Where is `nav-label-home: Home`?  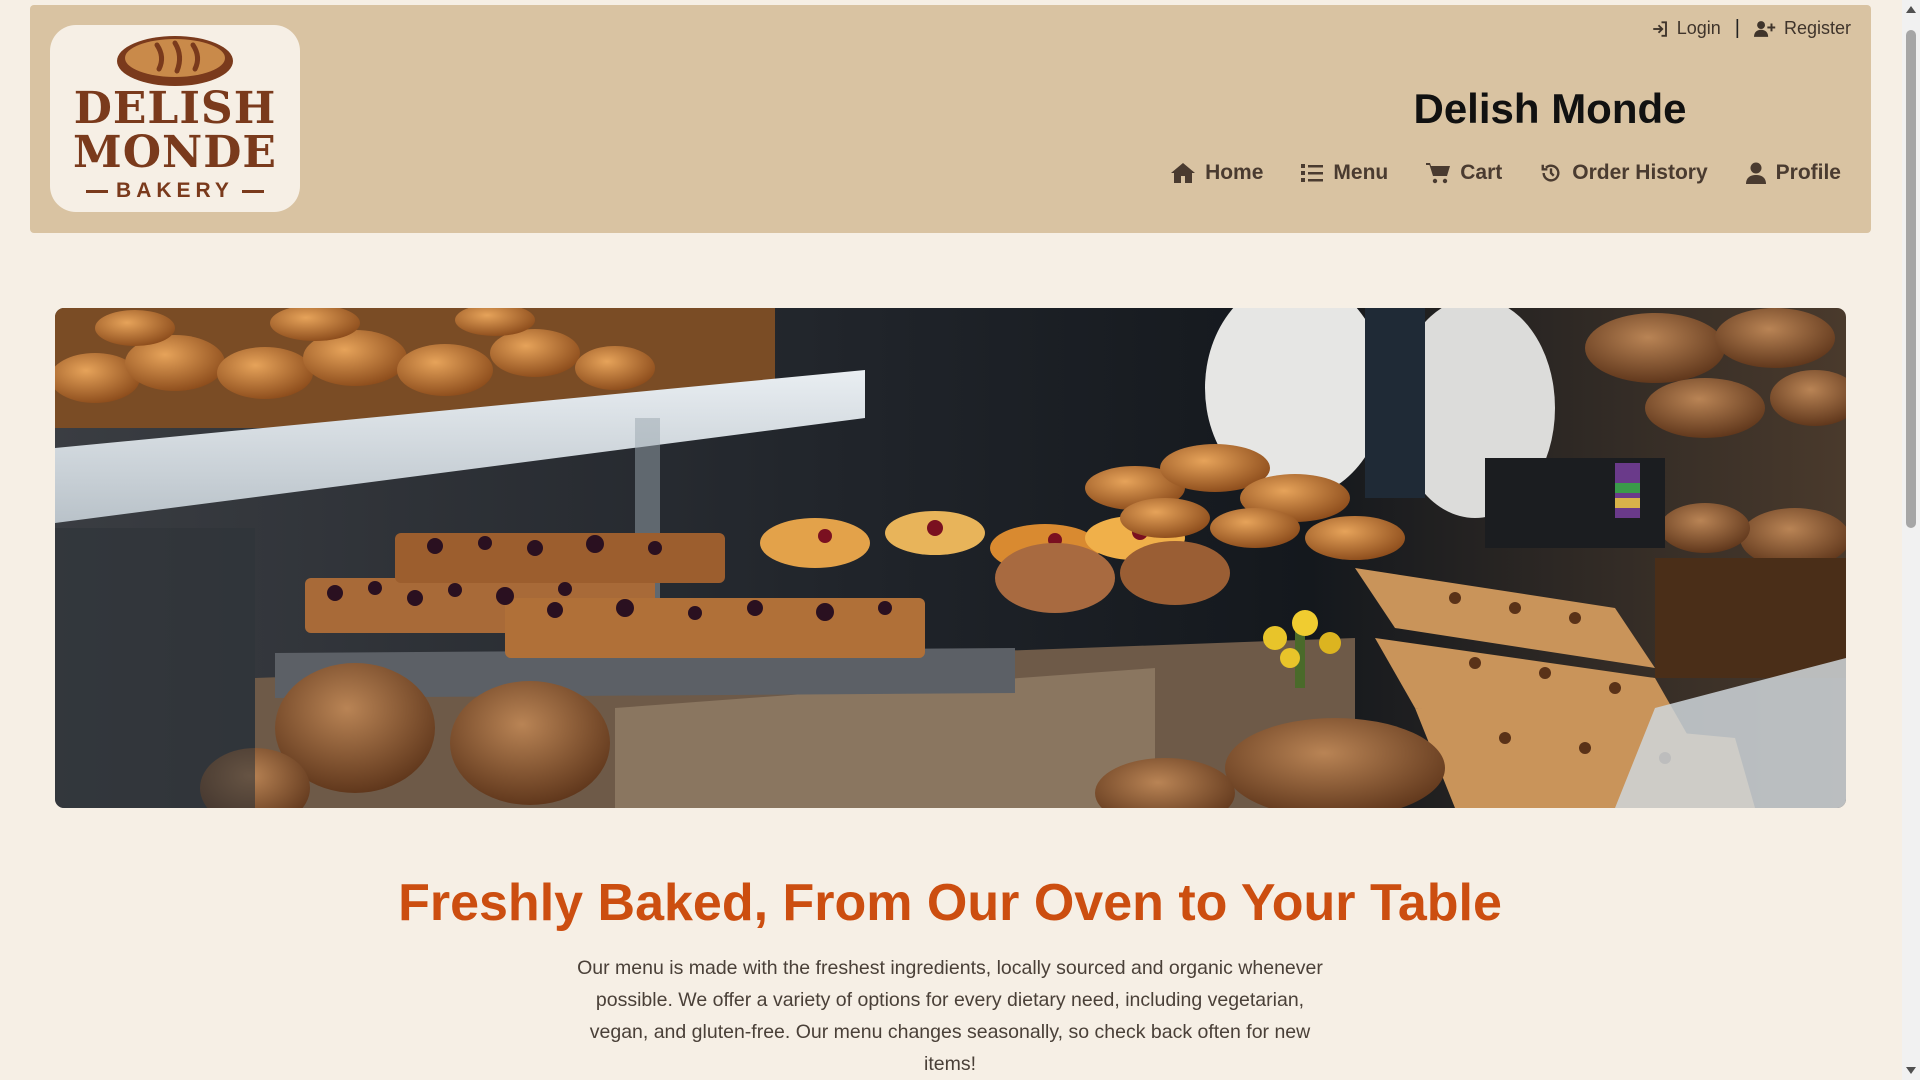
nav-label-home: Home is located at coordinates (1234, 172).